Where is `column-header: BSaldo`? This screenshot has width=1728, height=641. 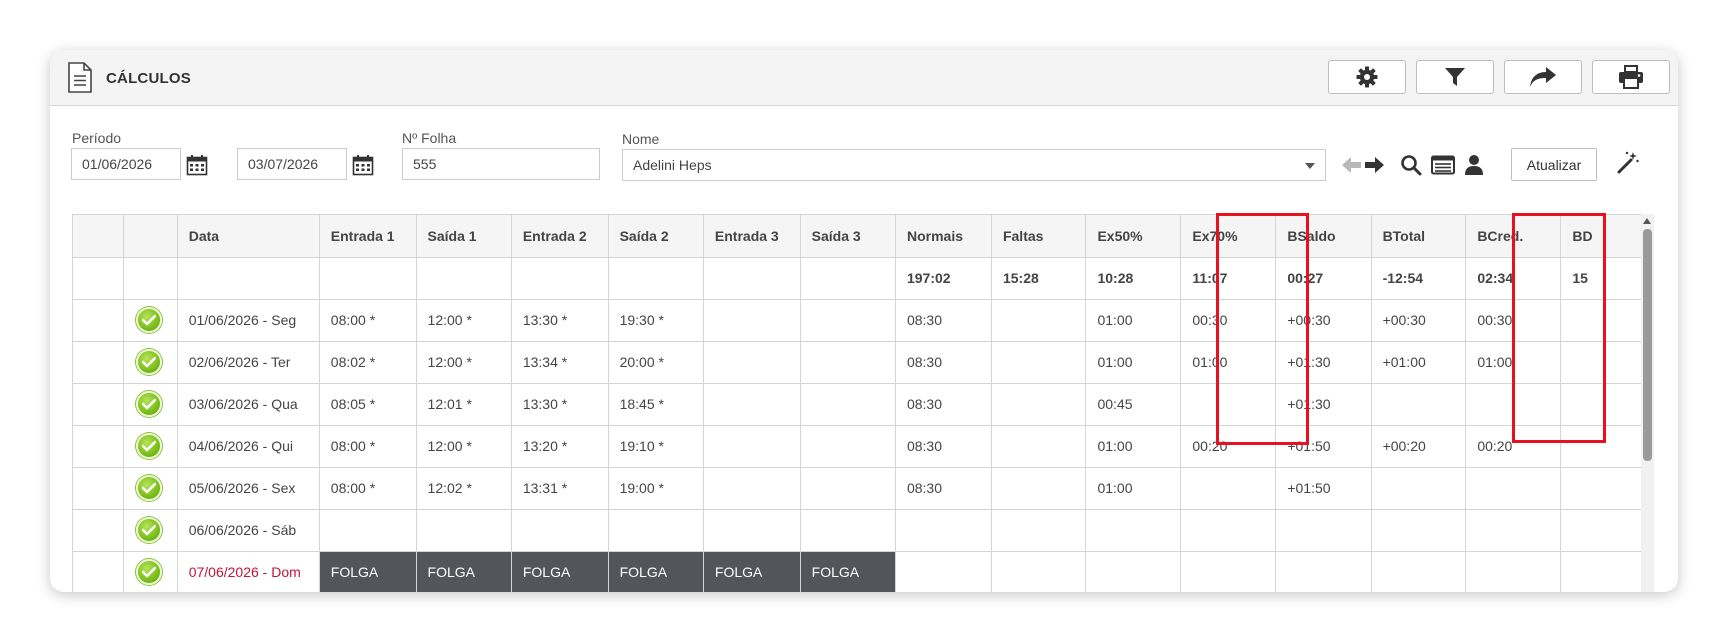
column-header: BSaldo is located at coordinates (1323, 236).